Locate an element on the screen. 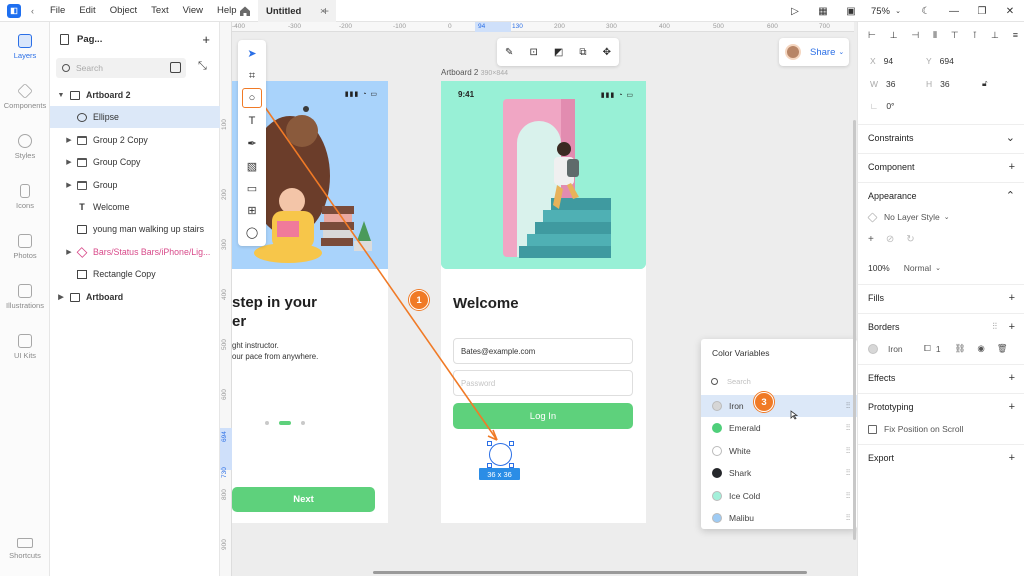 The width and height of the screenshot is (1024, 576). text-box-icon: ⊡ is located at coordinates (533, 52).